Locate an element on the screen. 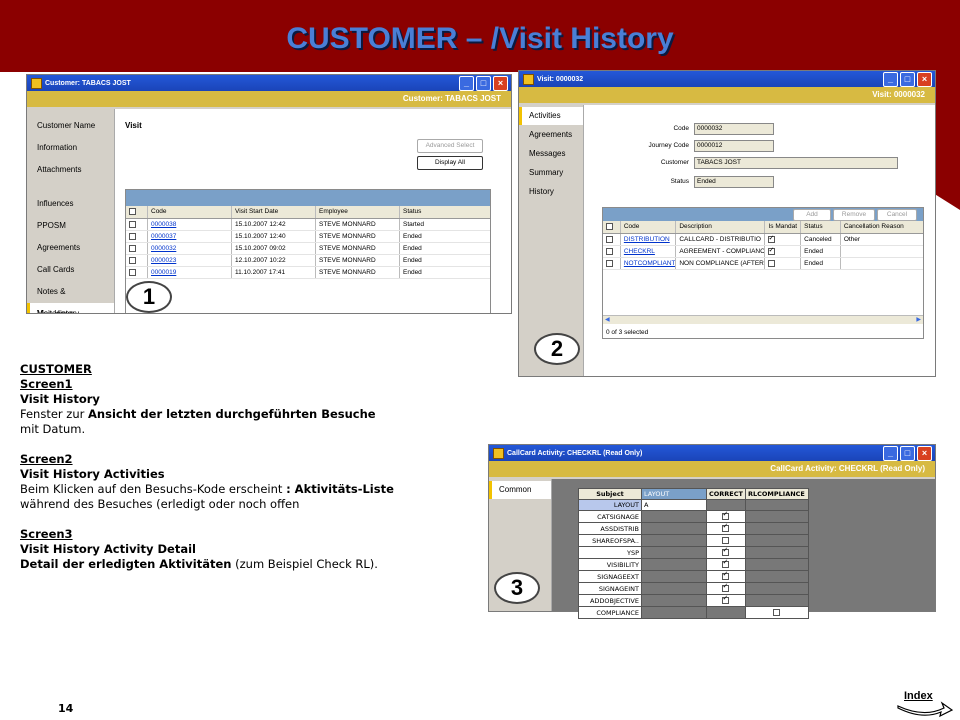 The height and width of the screenshot is (720, 960). scroll-left-icon: ◀ is located at coordinates (607, 320).